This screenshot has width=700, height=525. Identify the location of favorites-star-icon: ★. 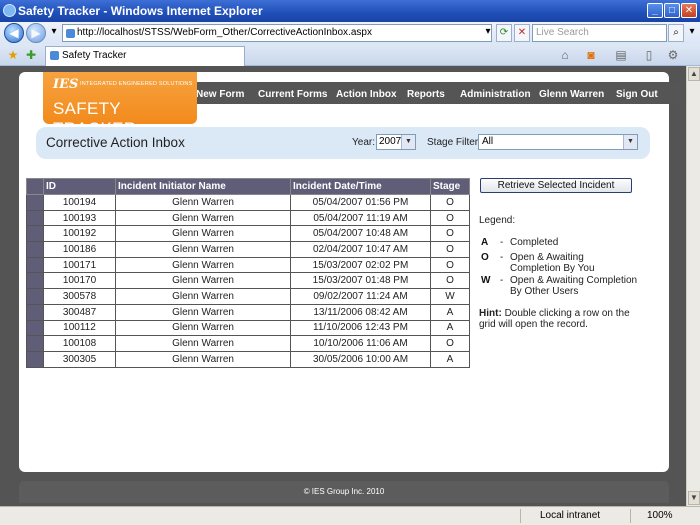
(13, 55).